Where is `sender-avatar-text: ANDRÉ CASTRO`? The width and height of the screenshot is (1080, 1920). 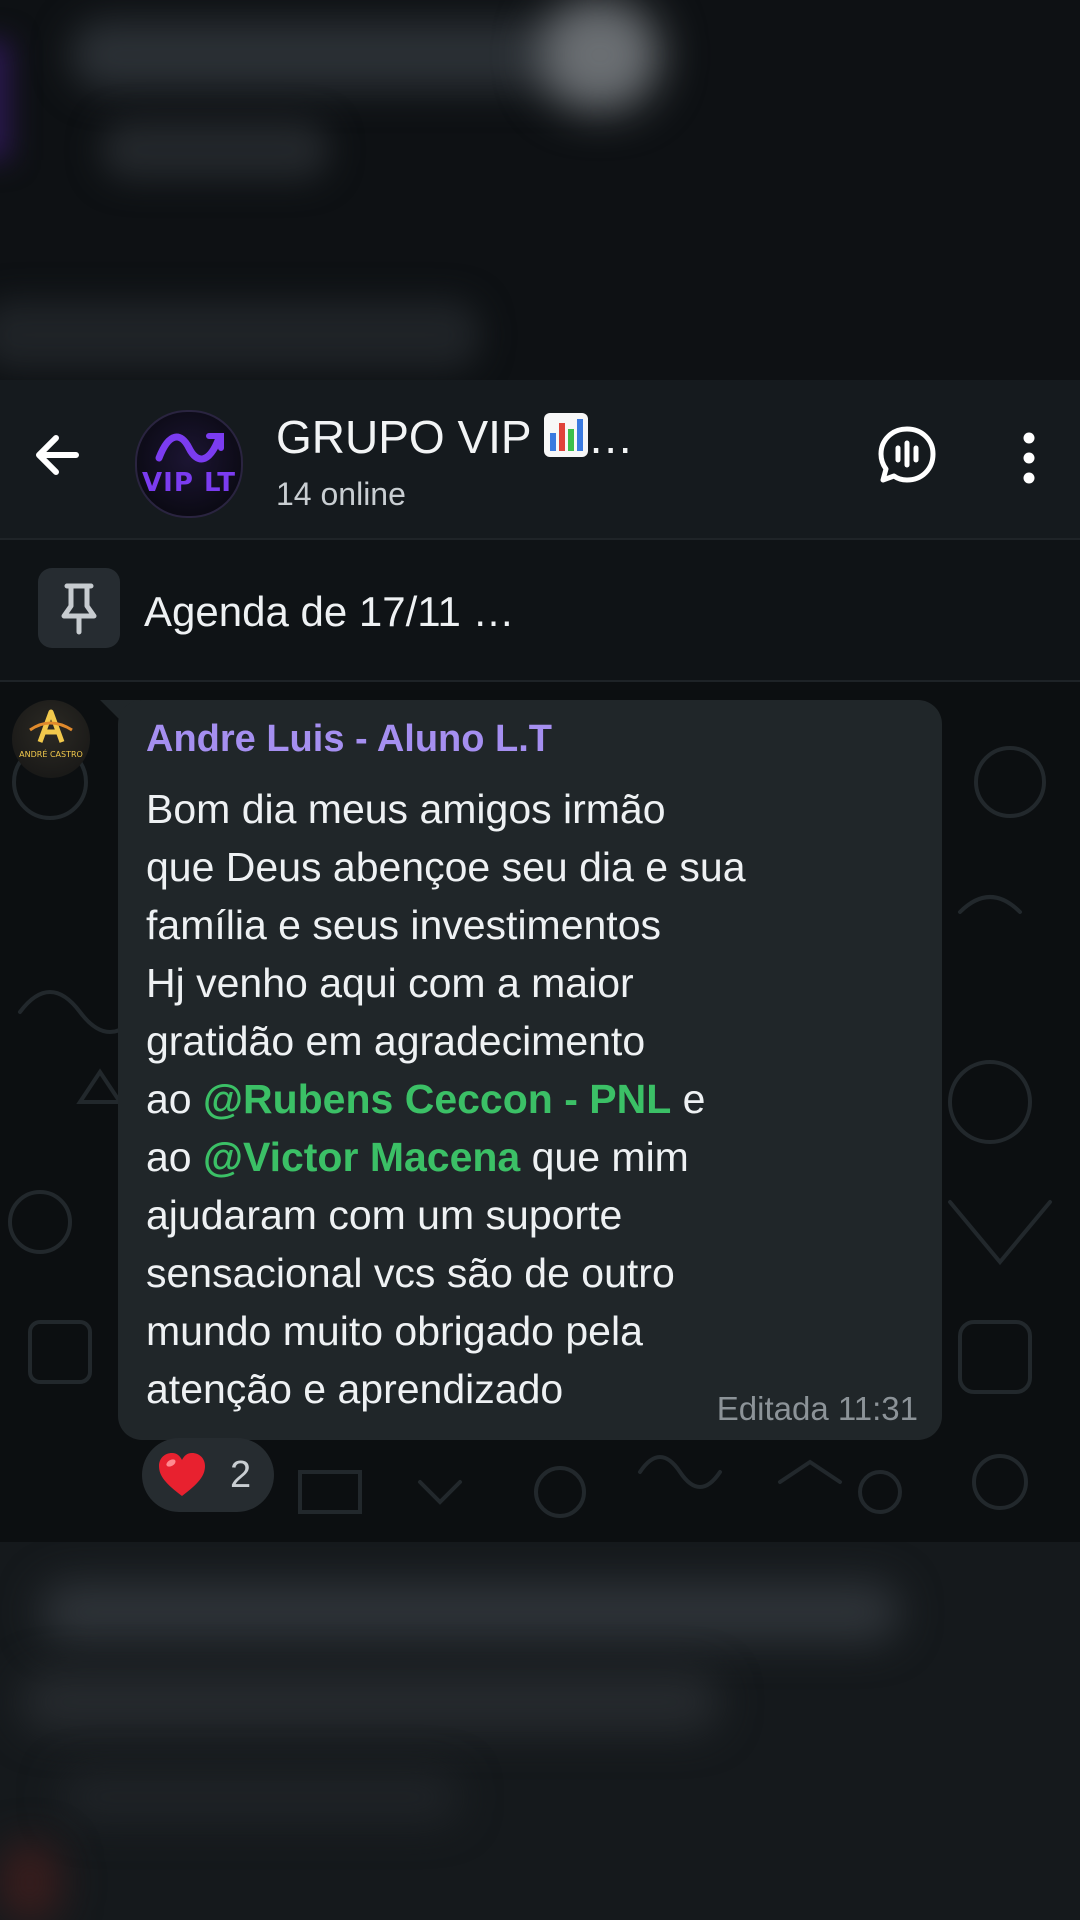 sender-avatar-text: ANDRÉ CASTRO is located at coordinates (51, 754).